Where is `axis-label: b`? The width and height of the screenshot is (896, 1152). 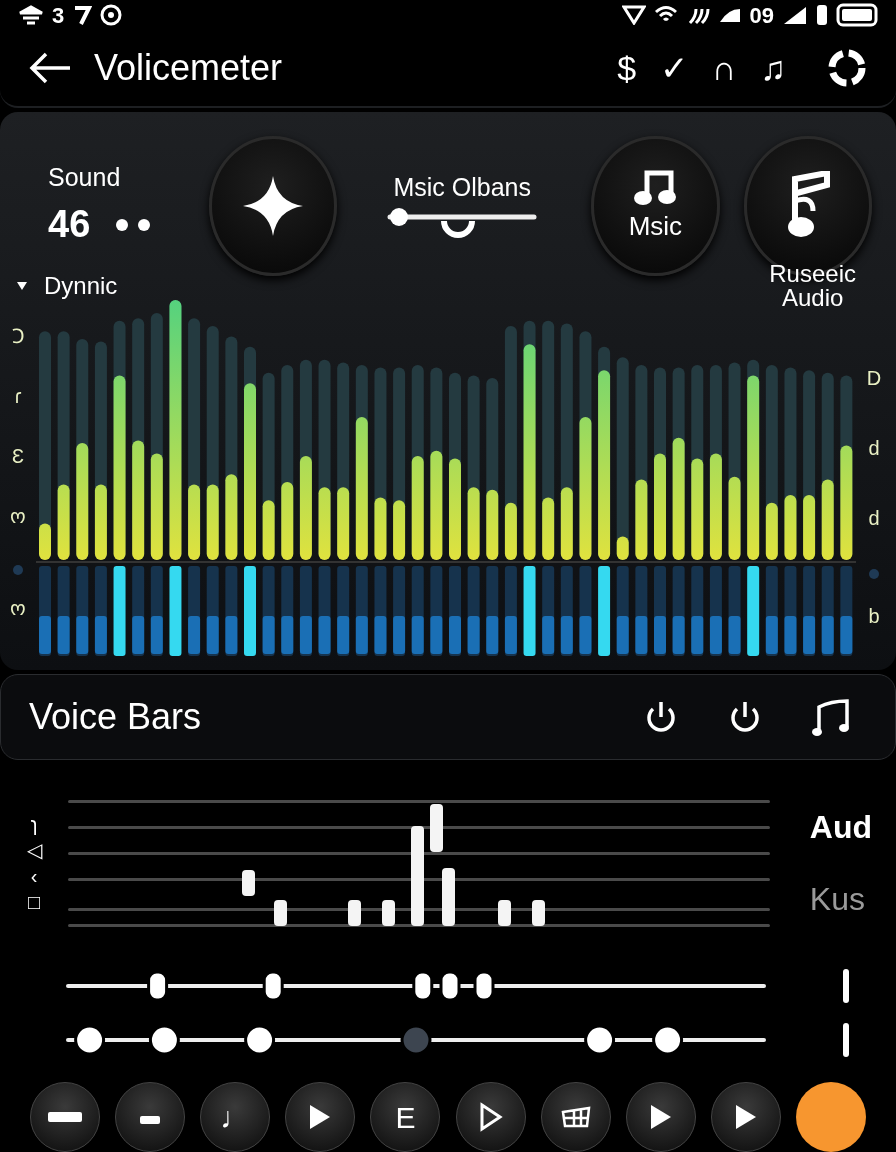
axis-label: b is located at coordinates (874, 616).